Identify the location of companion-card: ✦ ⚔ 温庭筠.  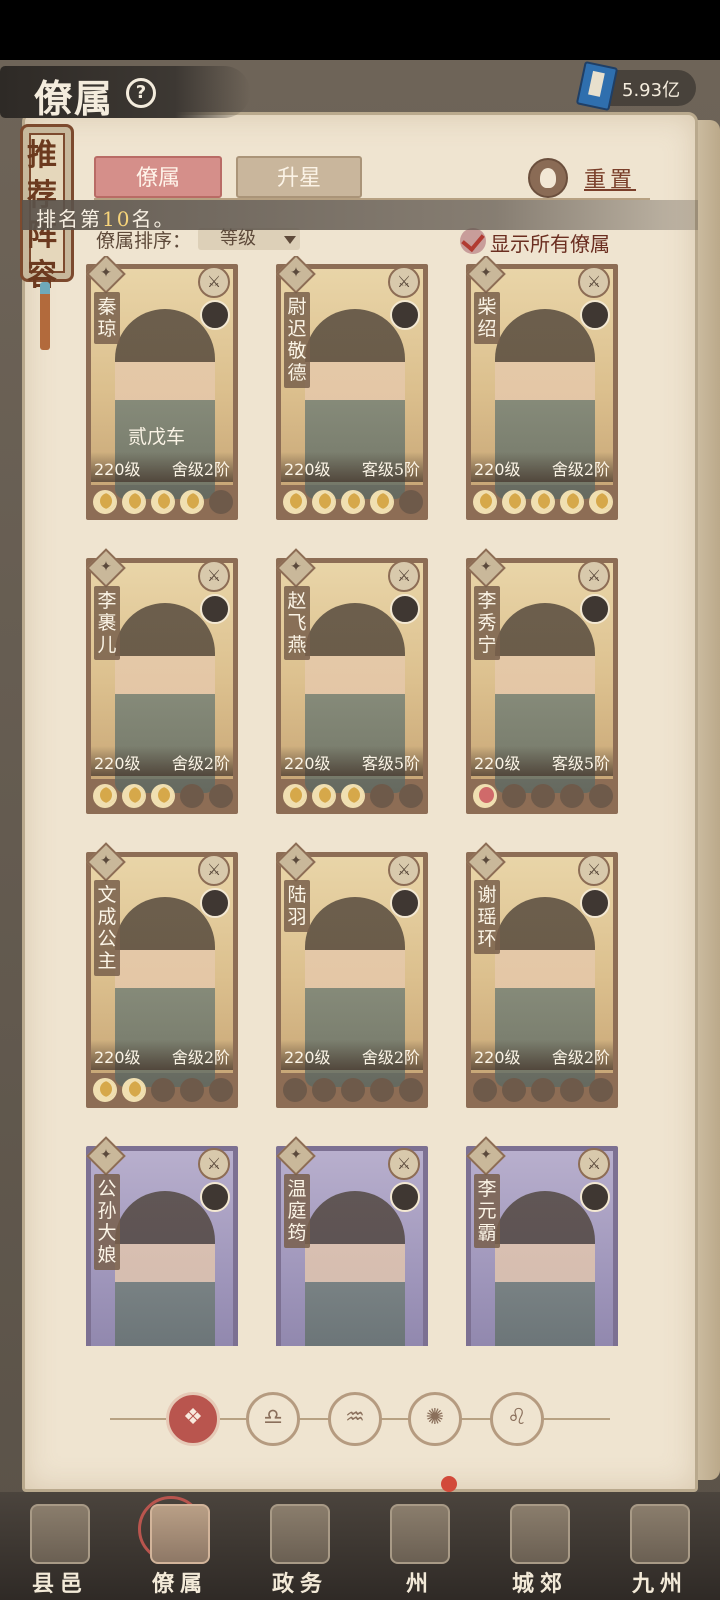
(352, 1241).